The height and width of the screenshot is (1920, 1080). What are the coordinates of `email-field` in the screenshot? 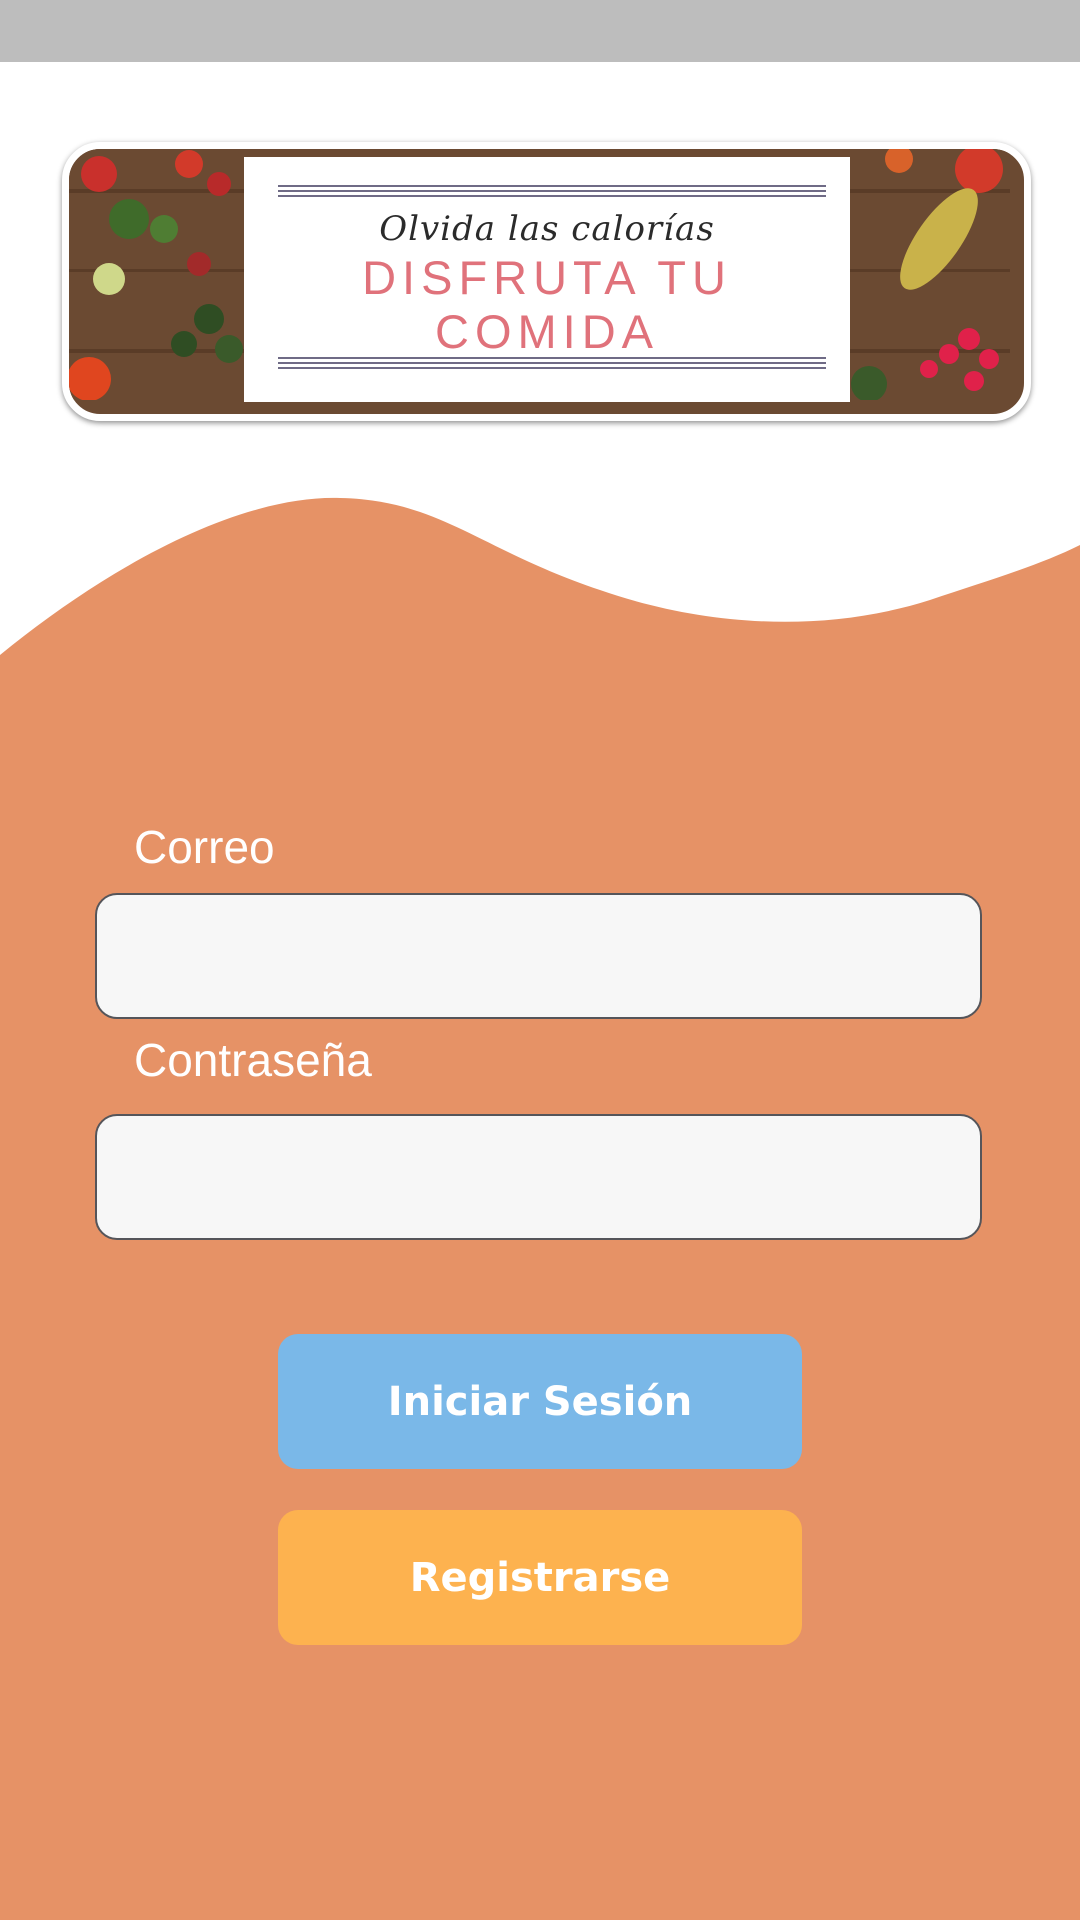 It's located at (538, 956).